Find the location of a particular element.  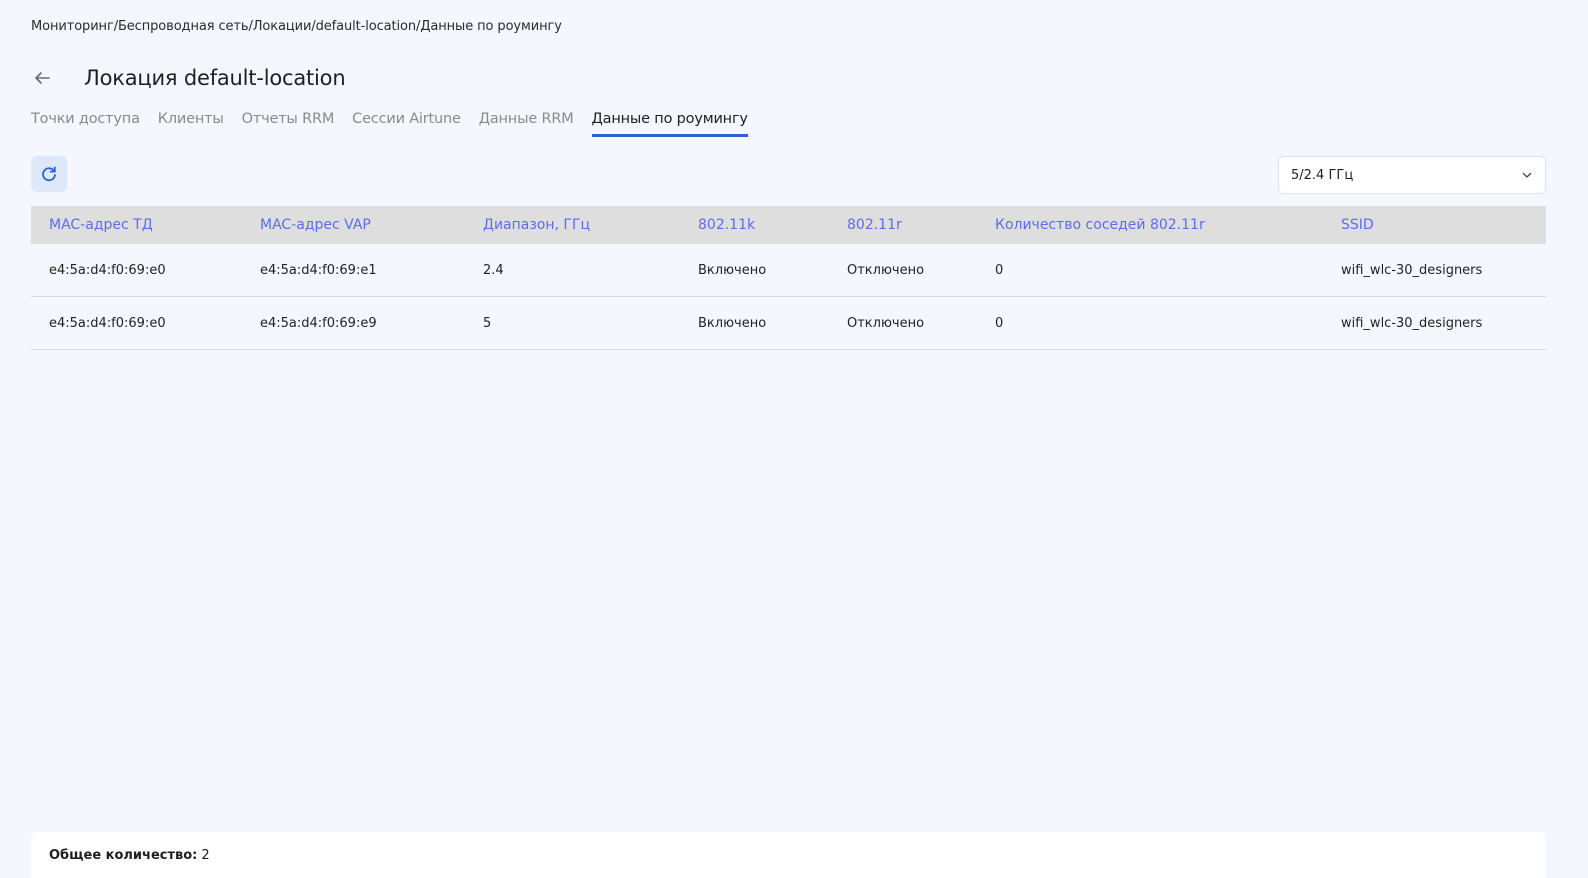

column-header-ssid: SSID is located at coordinates (1357, 225).